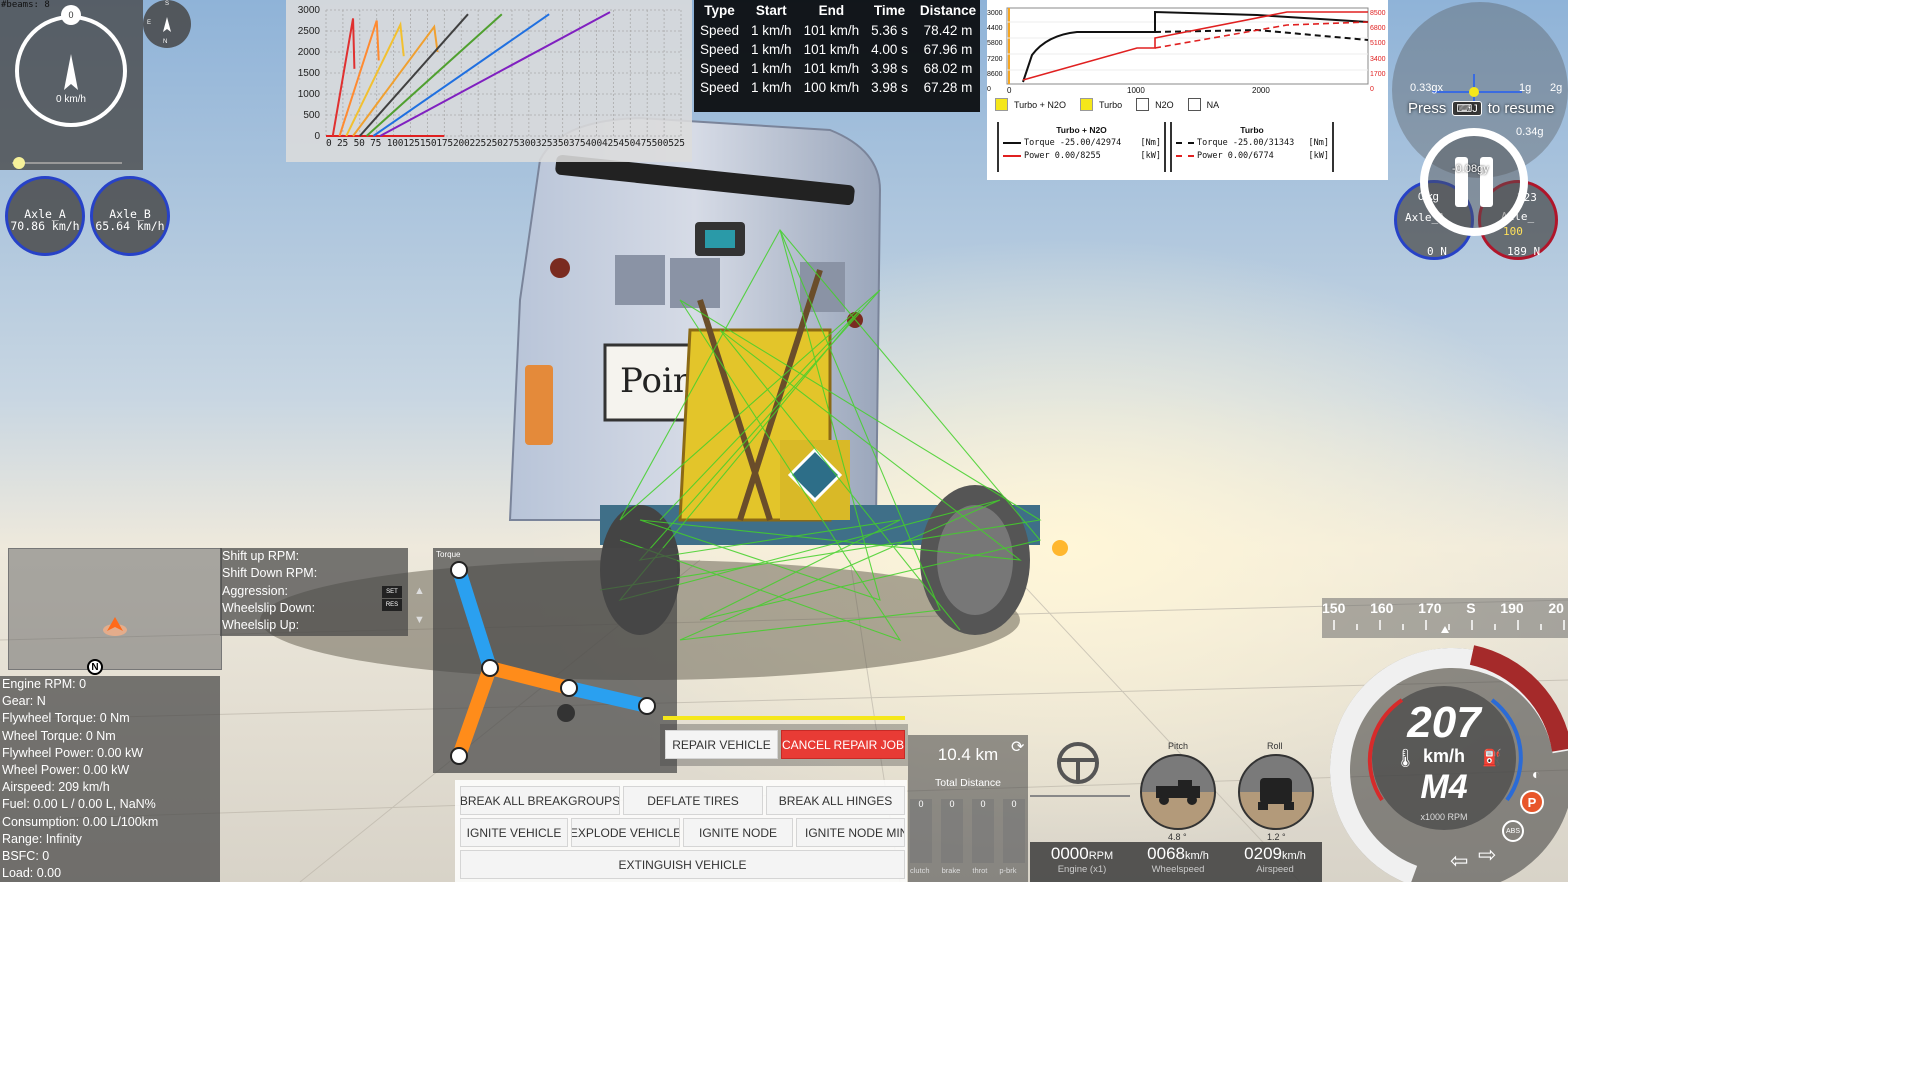  Describe the element at coordinates (948, 30) in the screenshot. I see `cell: 78.42 m` at that location.